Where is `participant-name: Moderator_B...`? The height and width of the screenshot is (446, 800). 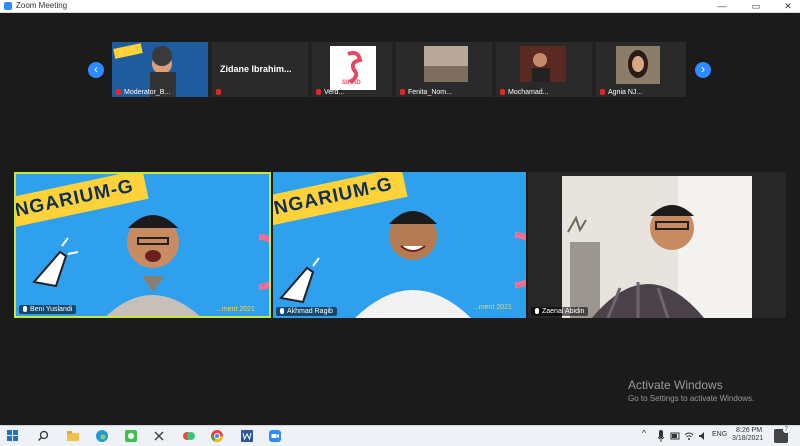 participant-name: Moderator_B... is located at coordinates (143, 92).